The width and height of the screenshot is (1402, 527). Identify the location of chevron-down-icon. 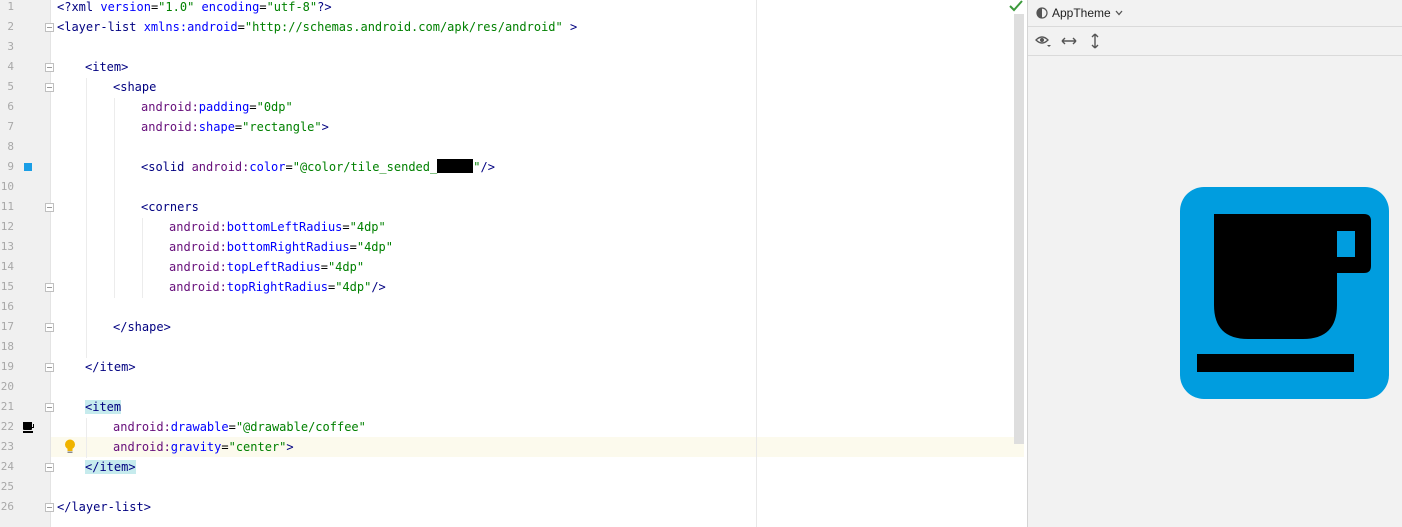
(1119, 13).